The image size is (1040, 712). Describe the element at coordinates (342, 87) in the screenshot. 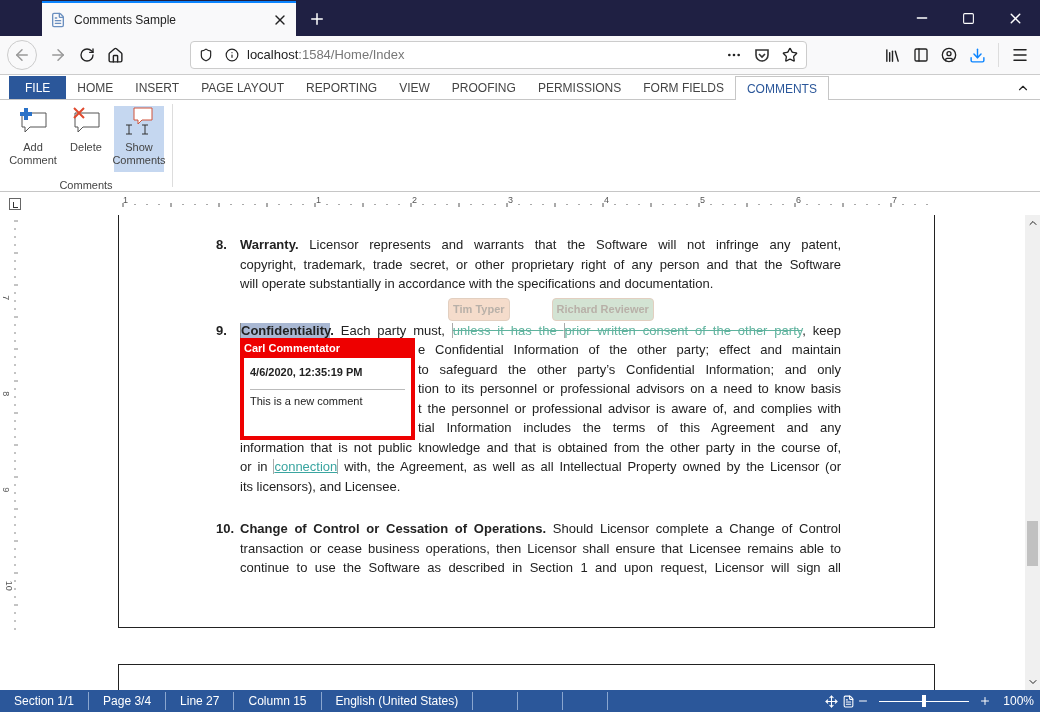

I see `ribbon-tab: REPORTING` at that location.